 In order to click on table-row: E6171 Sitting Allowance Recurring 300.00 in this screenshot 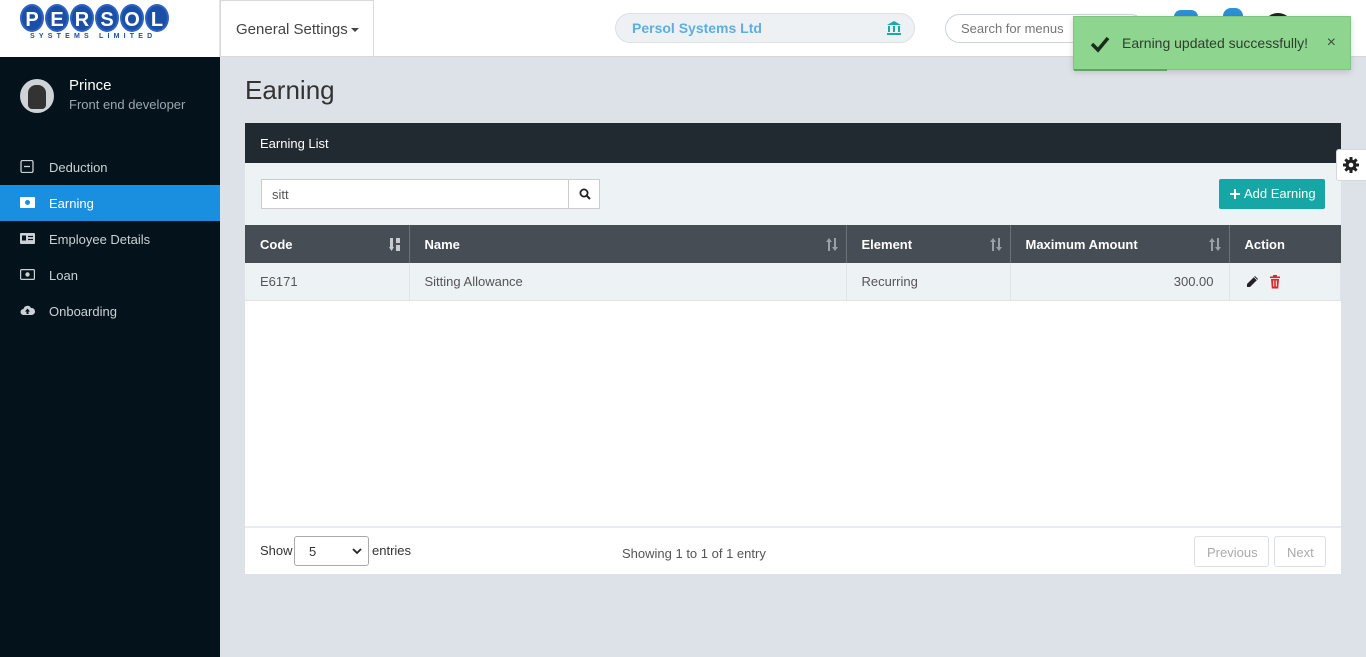, I will do `click(793, 282)`.